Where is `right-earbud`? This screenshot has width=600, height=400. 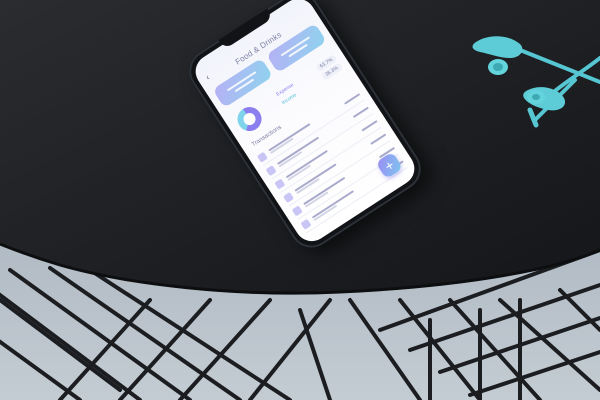 right-earbud is located at coordinates (544, 107).